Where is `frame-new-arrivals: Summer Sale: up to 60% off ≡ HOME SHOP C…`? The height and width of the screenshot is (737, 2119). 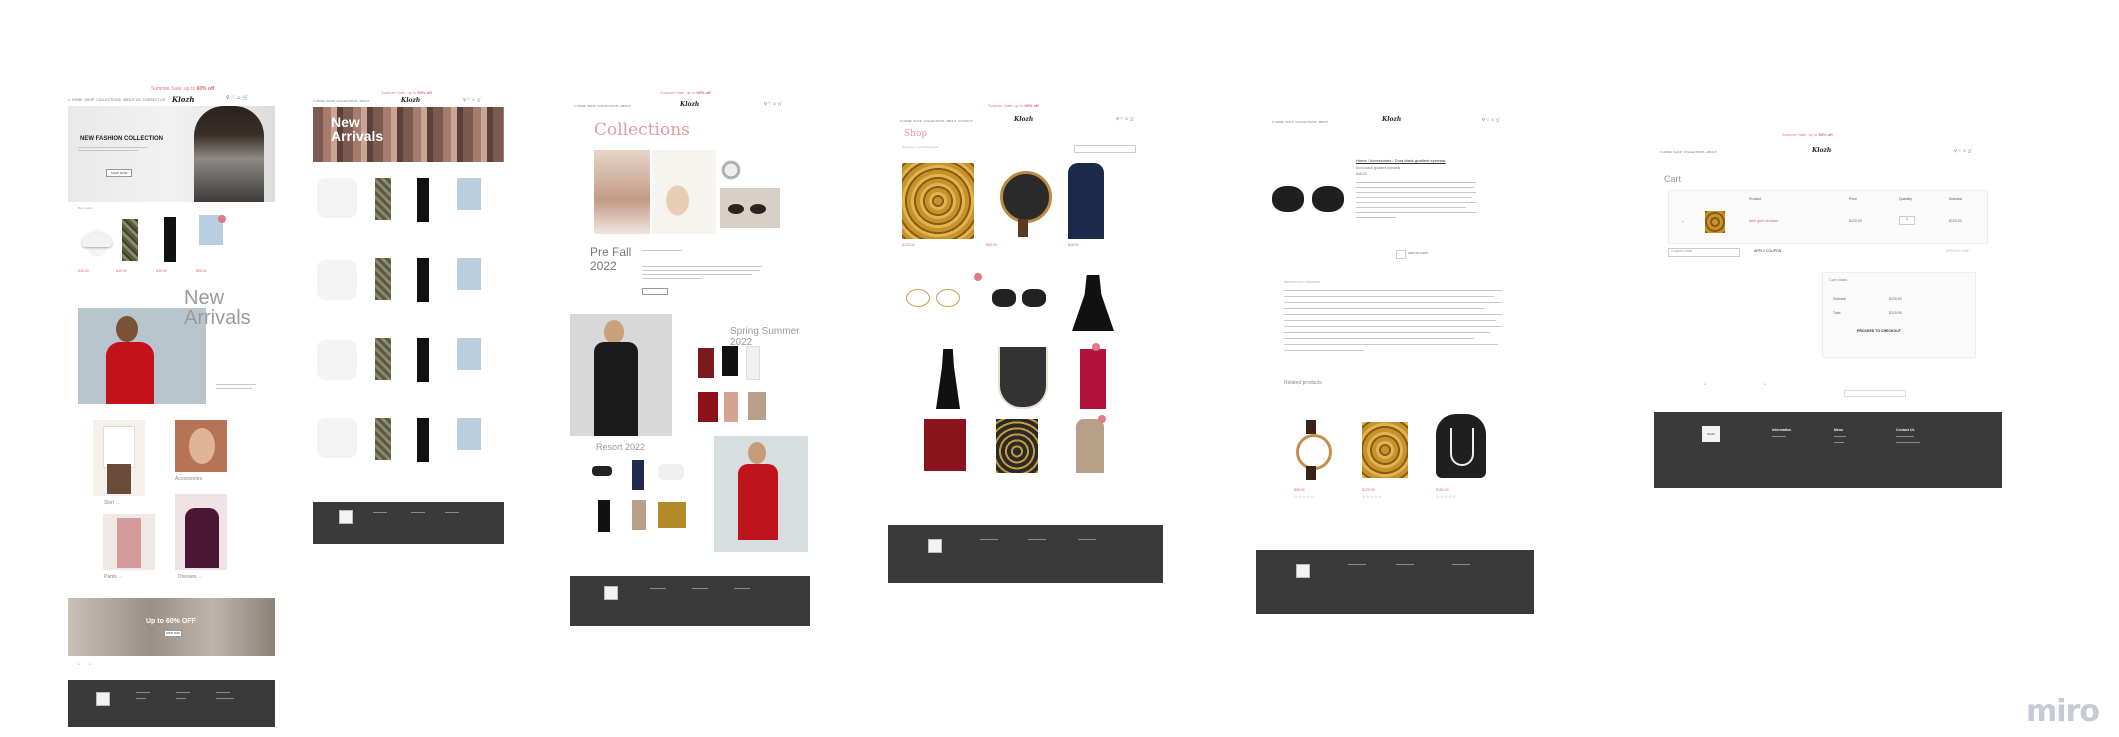
frame-new-arrivals: Summer Sale: up to 60% off ≡ HOME SHOP C… is located at coordinates (408, 318).